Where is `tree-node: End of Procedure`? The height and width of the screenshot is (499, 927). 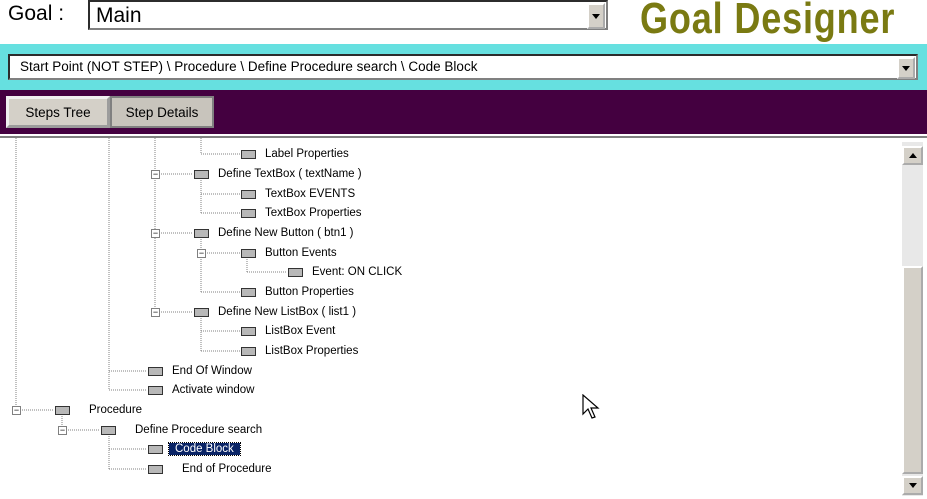
tree-node: End of Procedure is located at coordinates (210, 469).